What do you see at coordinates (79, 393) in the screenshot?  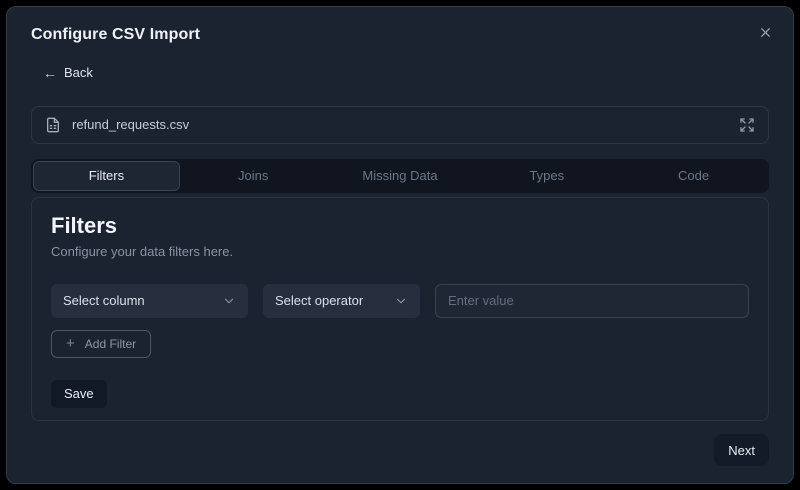 I see `save-button: Save` at bounding box center [79, 393].